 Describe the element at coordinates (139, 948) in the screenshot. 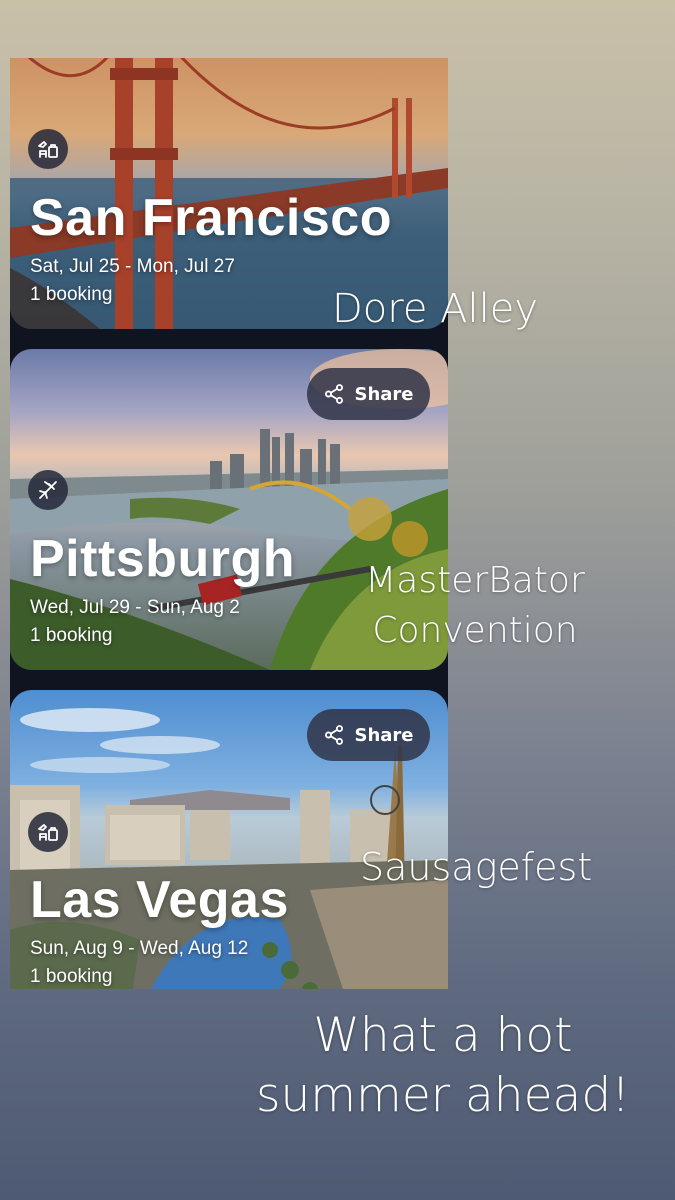

I see `trip-dates: Sun, Aug 9 - Wed, Aug 12` at that location.